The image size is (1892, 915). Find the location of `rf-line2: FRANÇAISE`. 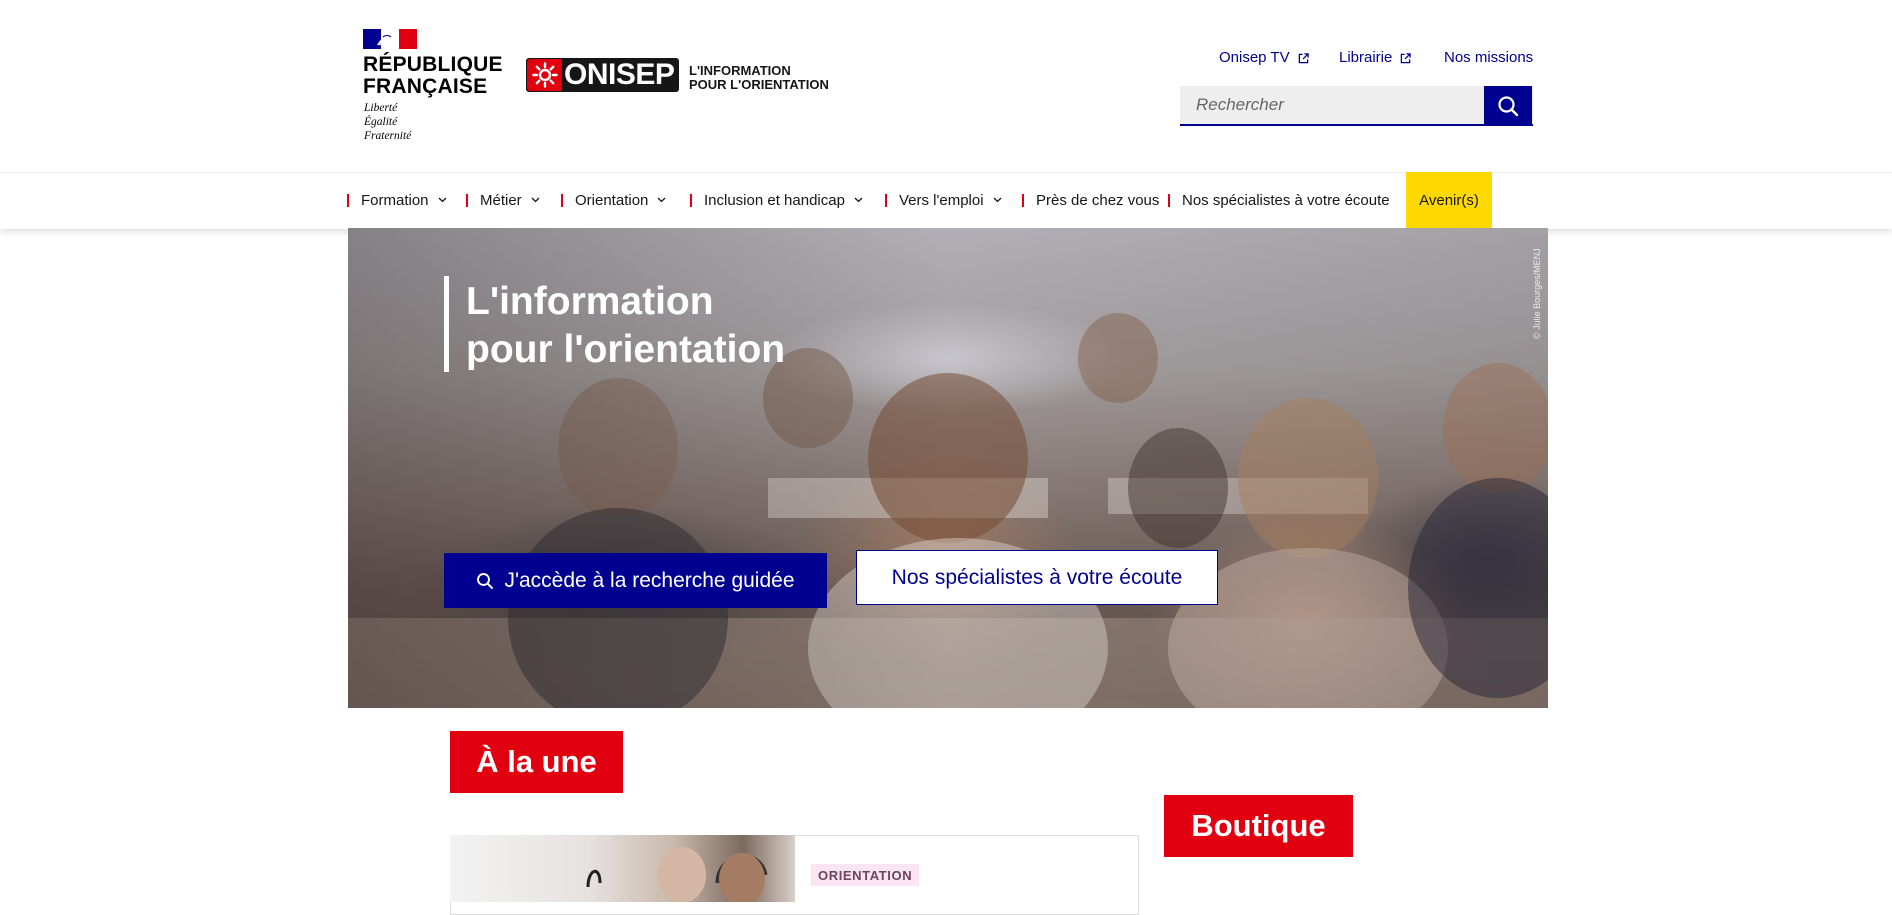

rf-line2: FRANÇAISE is located at coordinates (425, 86).